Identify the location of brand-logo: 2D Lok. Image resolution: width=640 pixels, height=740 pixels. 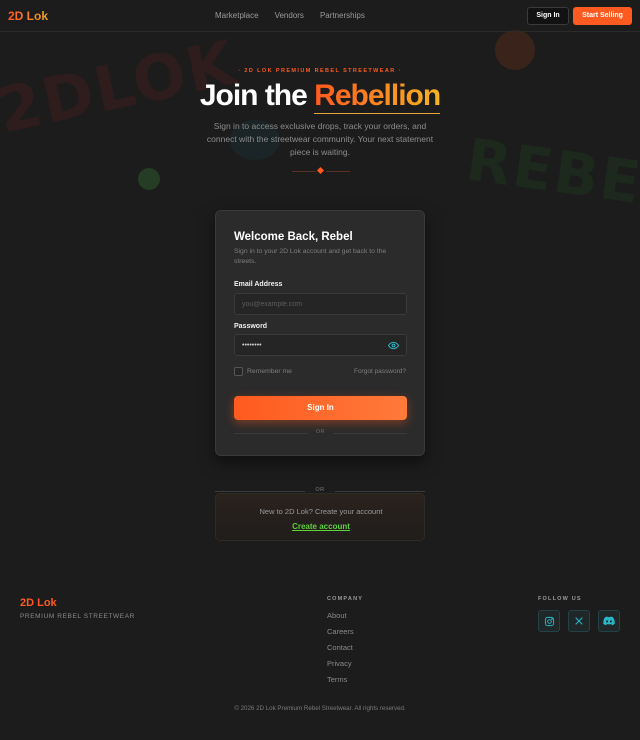
(28, 16).